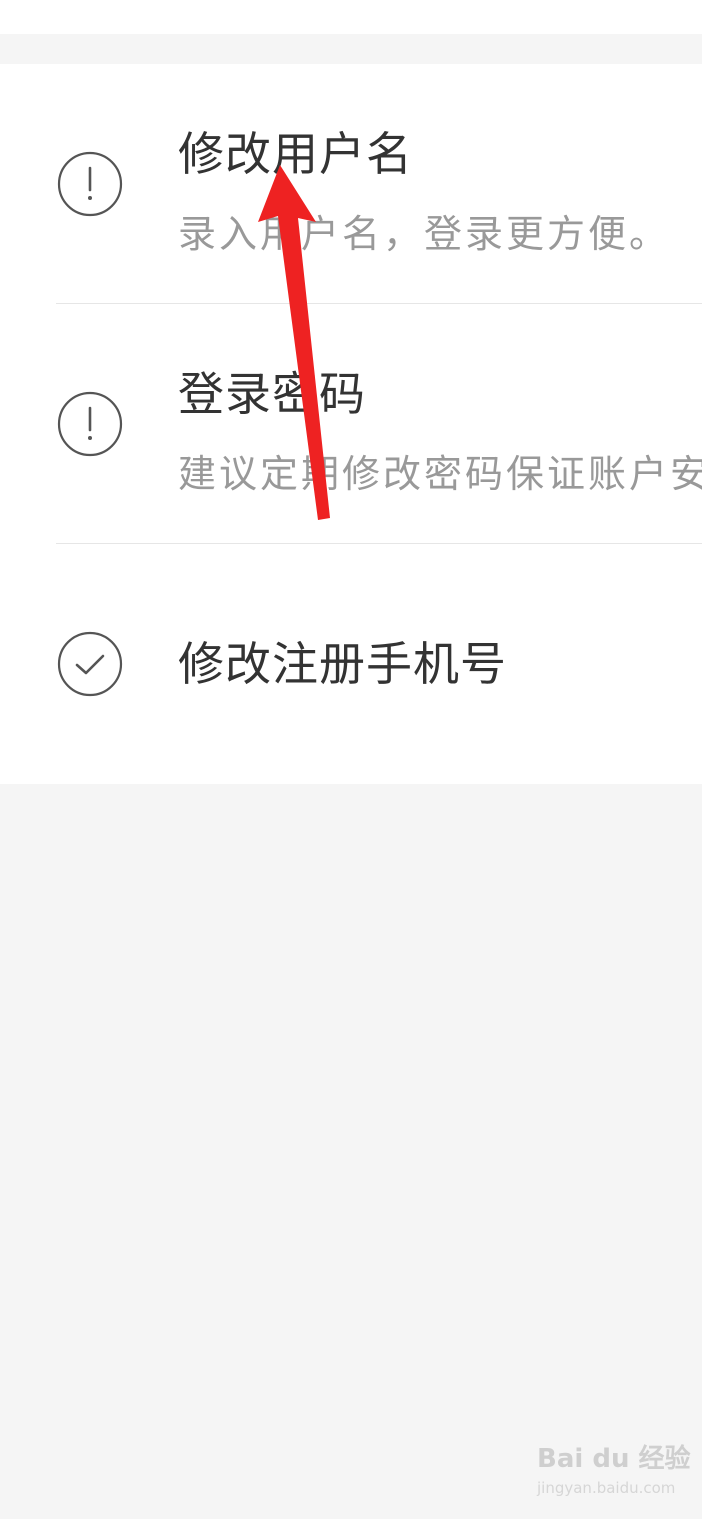 This screenshot has height=1519, width=702. Describe the element at coordinates (440, 474) in the screenshot. I see `settings-item-subtitle: 建议定期修改密码保证账户安全` at that location.